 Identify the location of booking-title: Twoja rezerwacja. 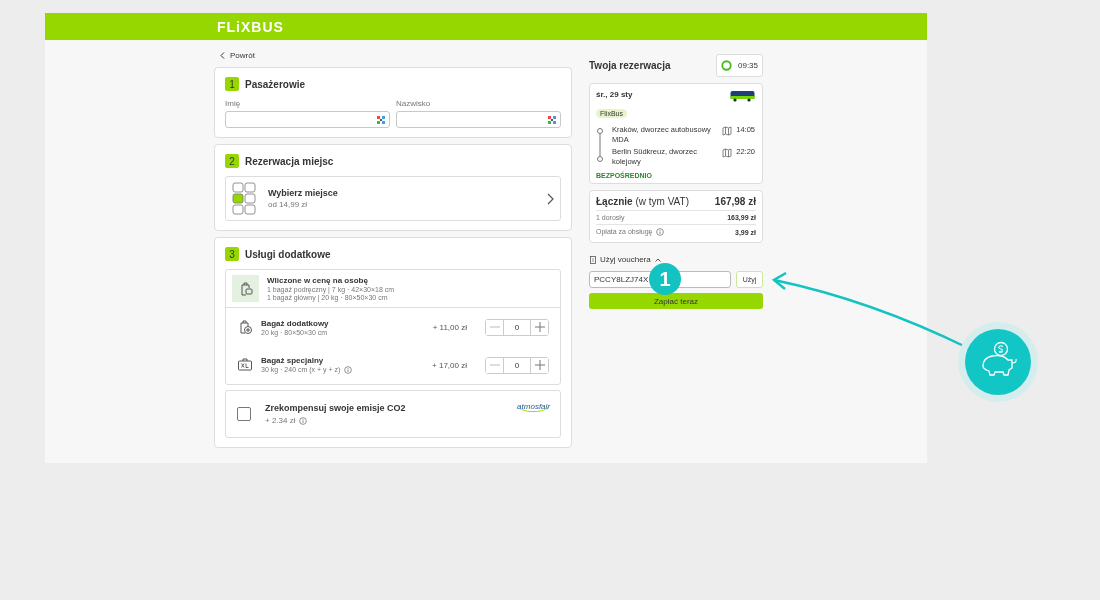
(630, 65).